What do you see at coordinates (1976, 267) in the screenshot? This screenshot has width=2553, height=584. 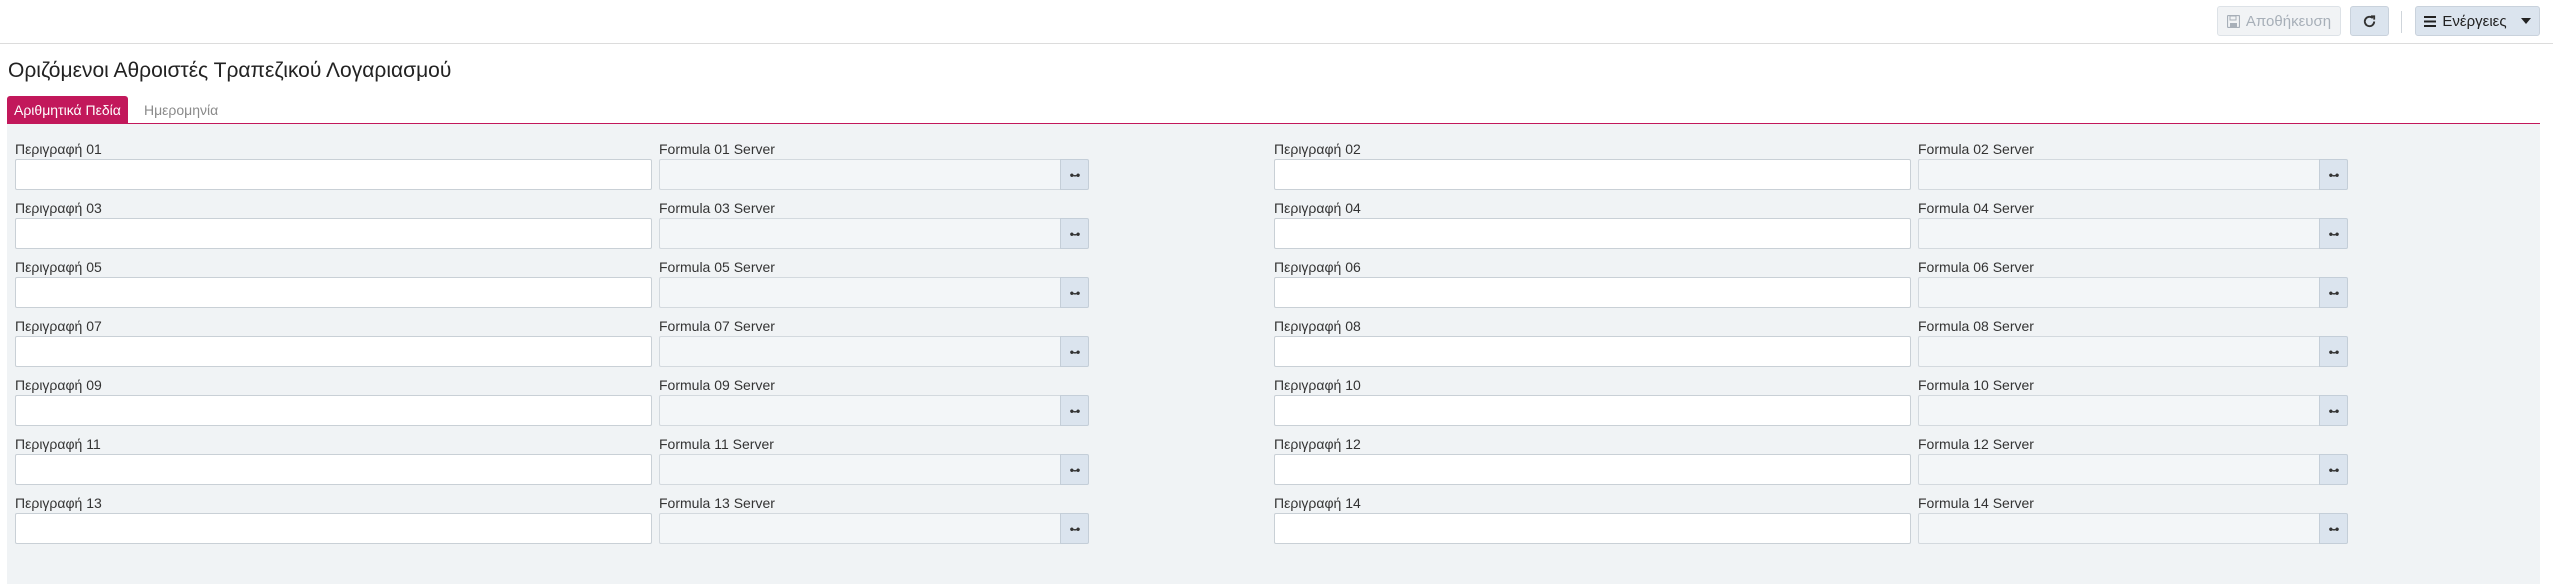 I see `formula-label: Formula 06 Server` at bounding box center [1976, 267].